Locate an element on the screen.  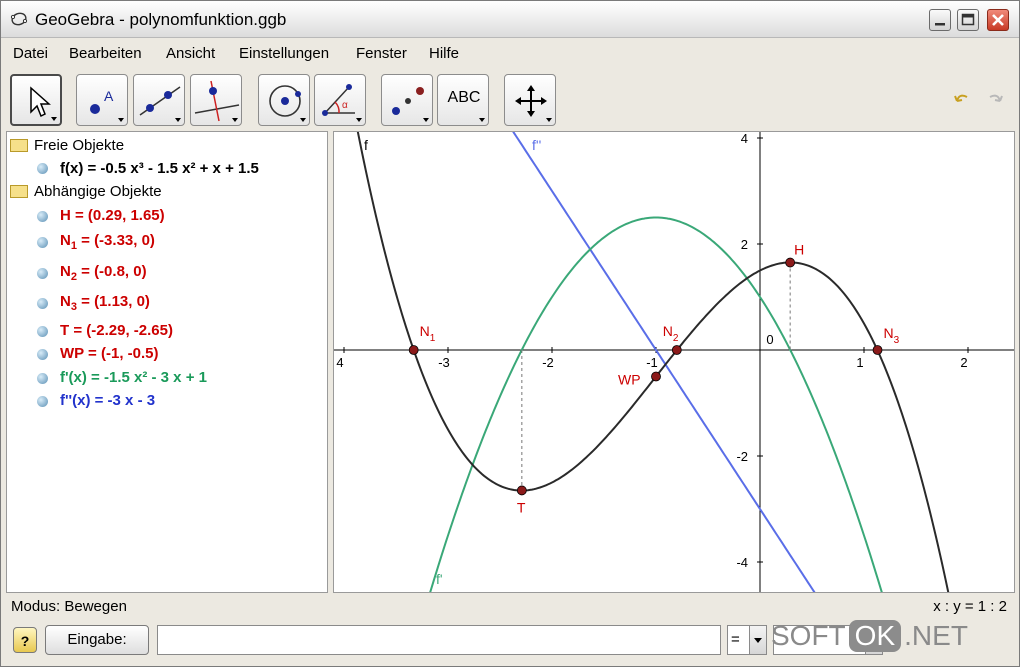
point-label-subscript: 3 is located at coordinates (897, 340).